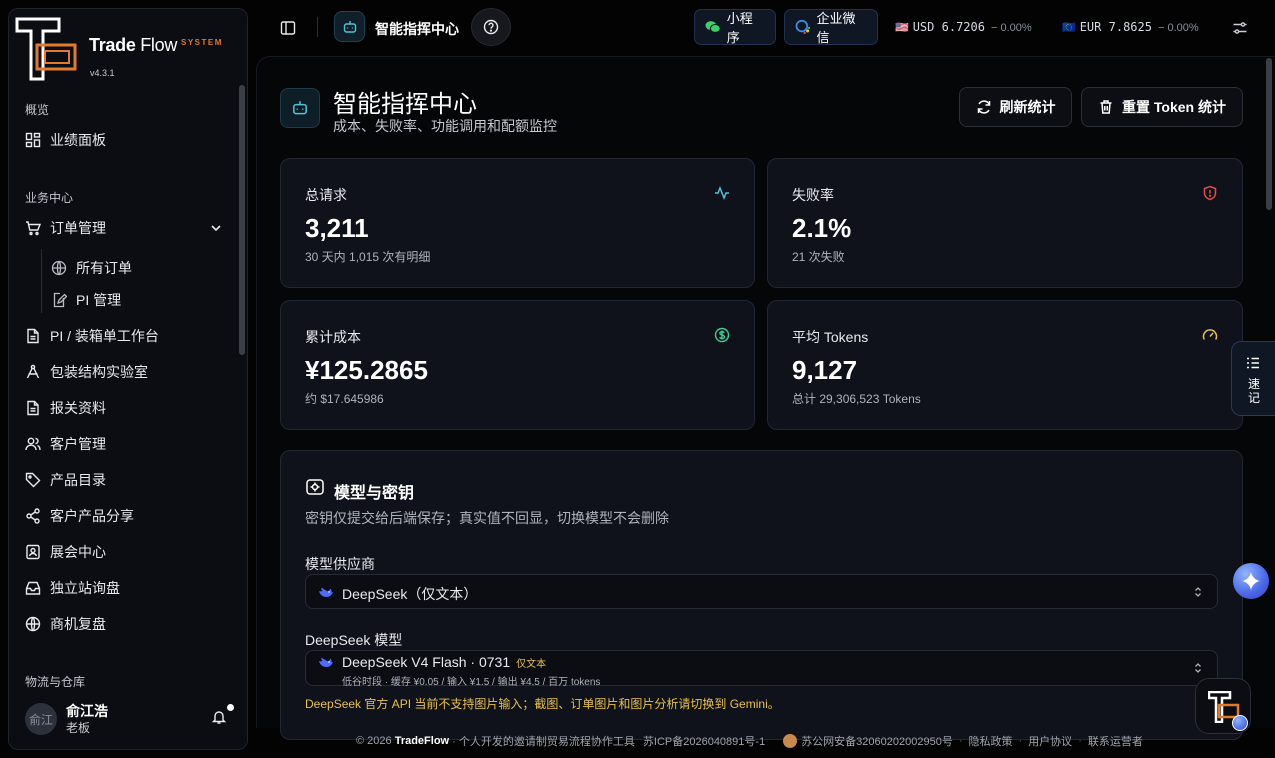  What do you see at coordinates (230, 707) in the screenshot?
I see `notification-dot` at bounding box center [230, 707].